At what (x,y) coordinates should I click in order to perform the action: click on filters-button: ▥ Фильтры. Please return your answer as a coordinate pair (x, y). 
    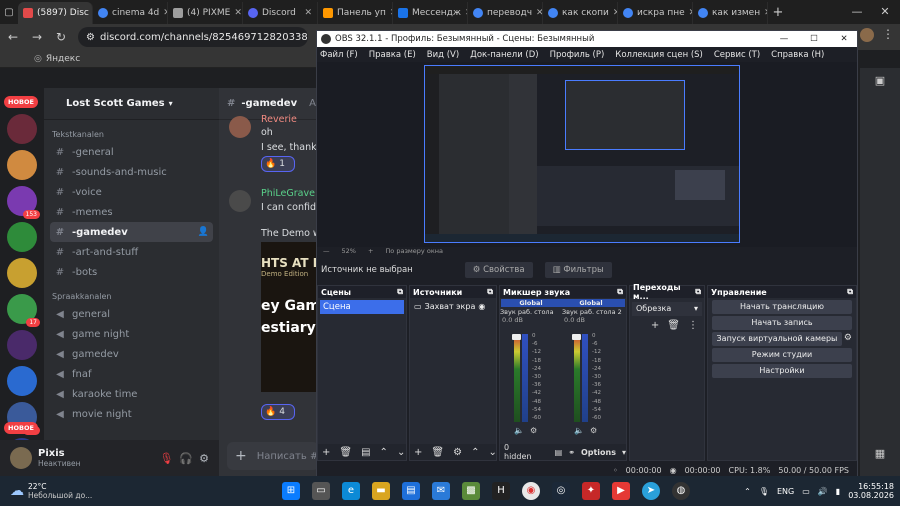
    Looking at the image, I should click on (578, 270).